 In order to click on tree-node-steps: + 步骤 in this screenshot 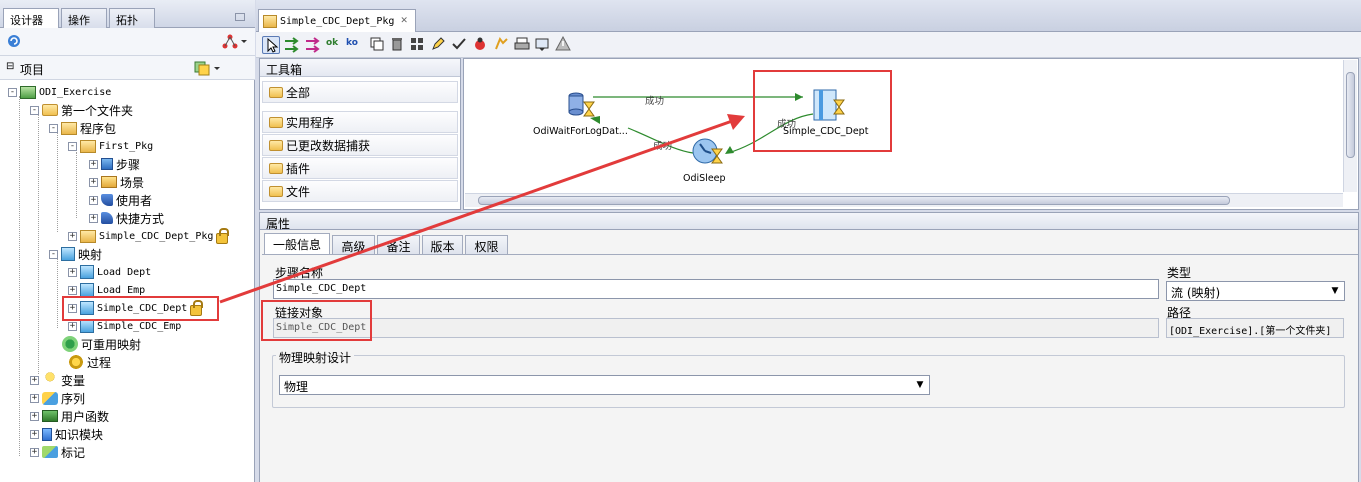, I will do `click(114, 164)`.